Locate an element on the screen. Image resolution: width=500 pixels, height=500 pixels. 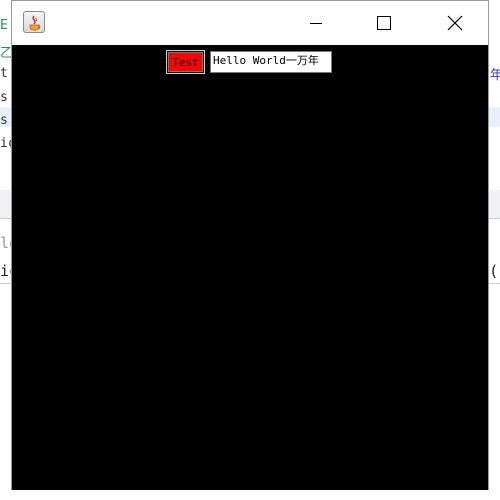
maximize-icon is located at coordinates (384, 23).